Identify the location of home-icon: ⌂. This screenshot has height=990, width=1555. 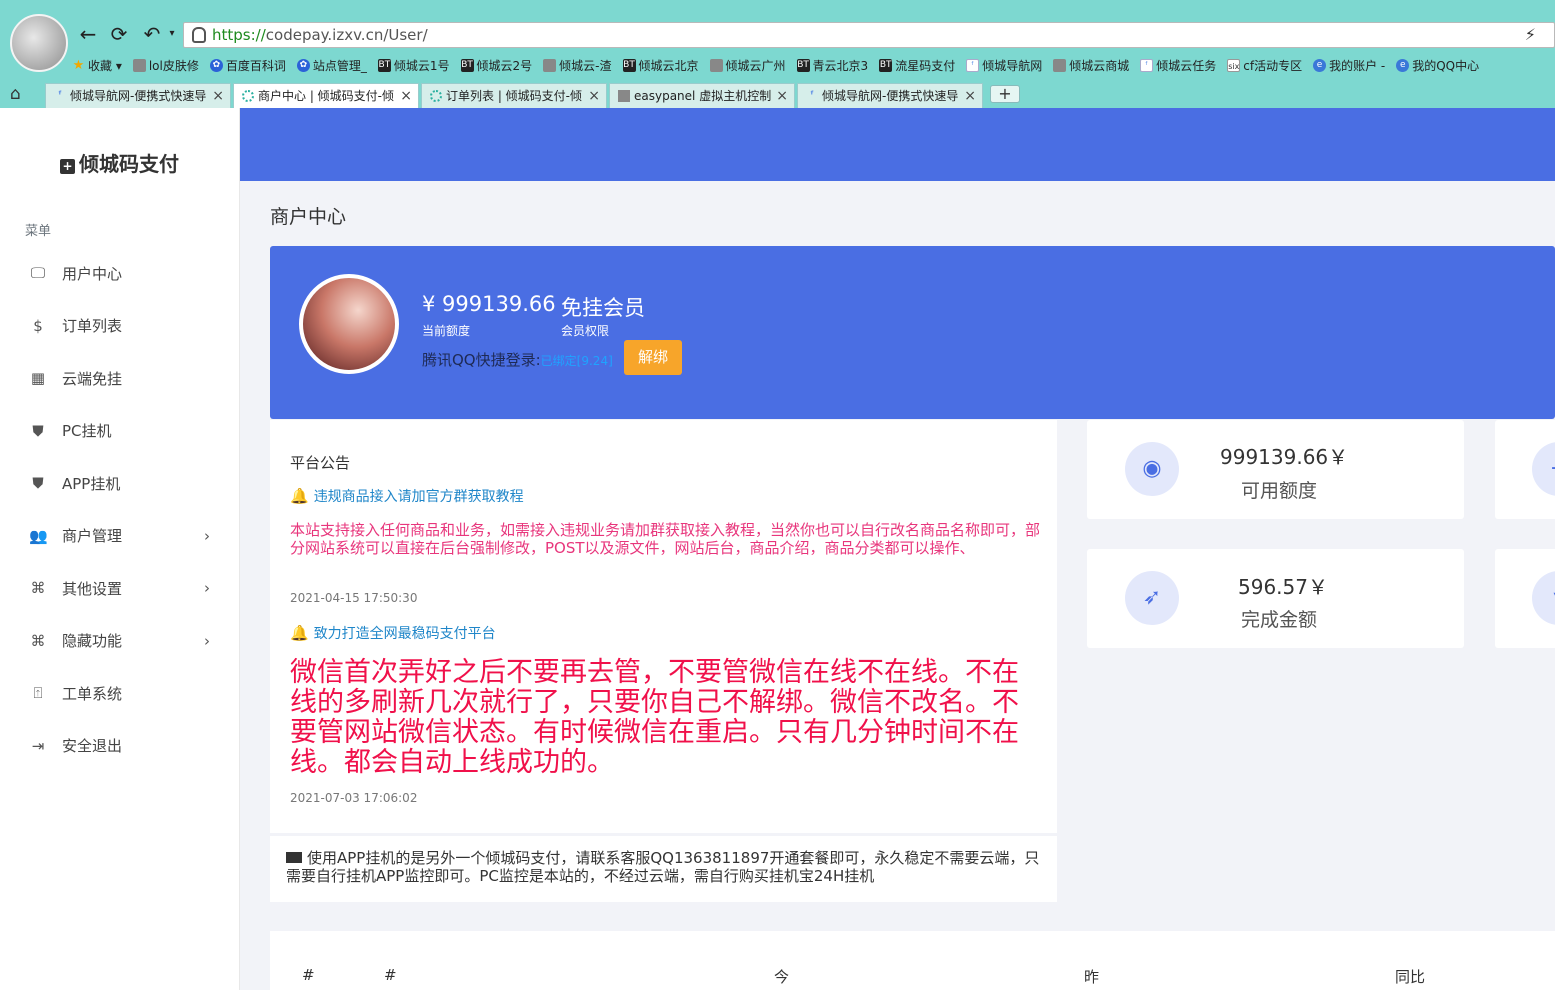
(15, 94).